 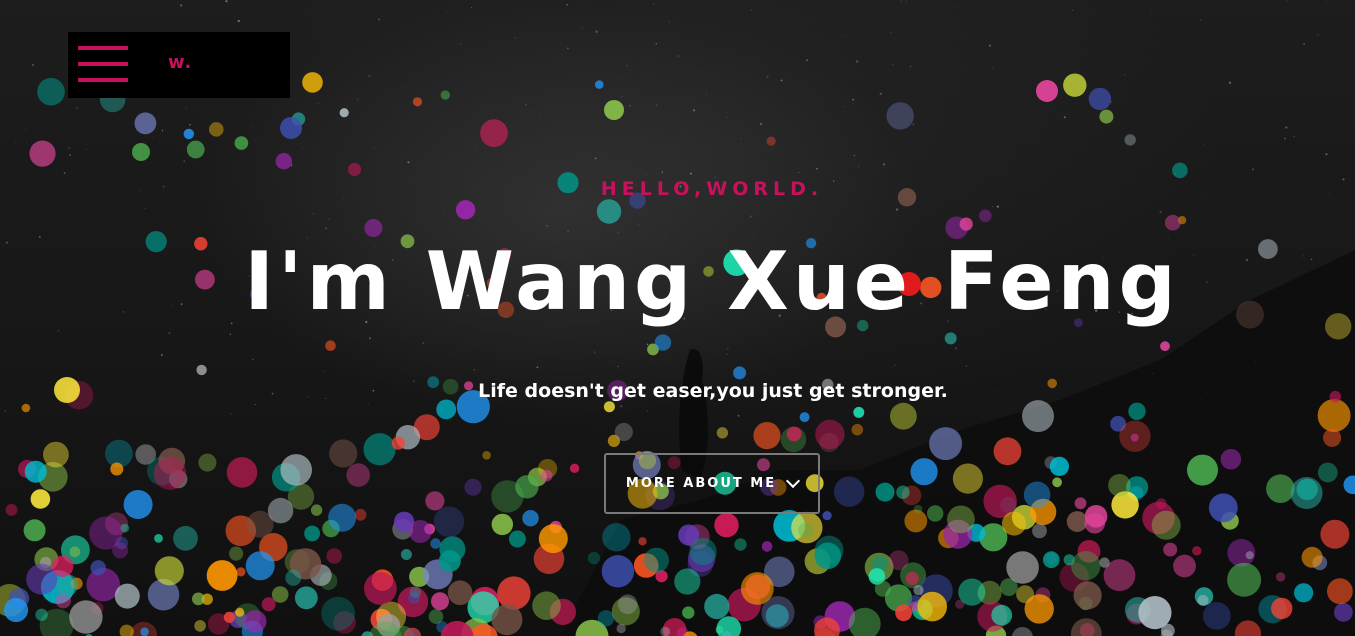 I want to click on more-about-me-button: MORE ABOUT ME, so click(x=712, y=483).